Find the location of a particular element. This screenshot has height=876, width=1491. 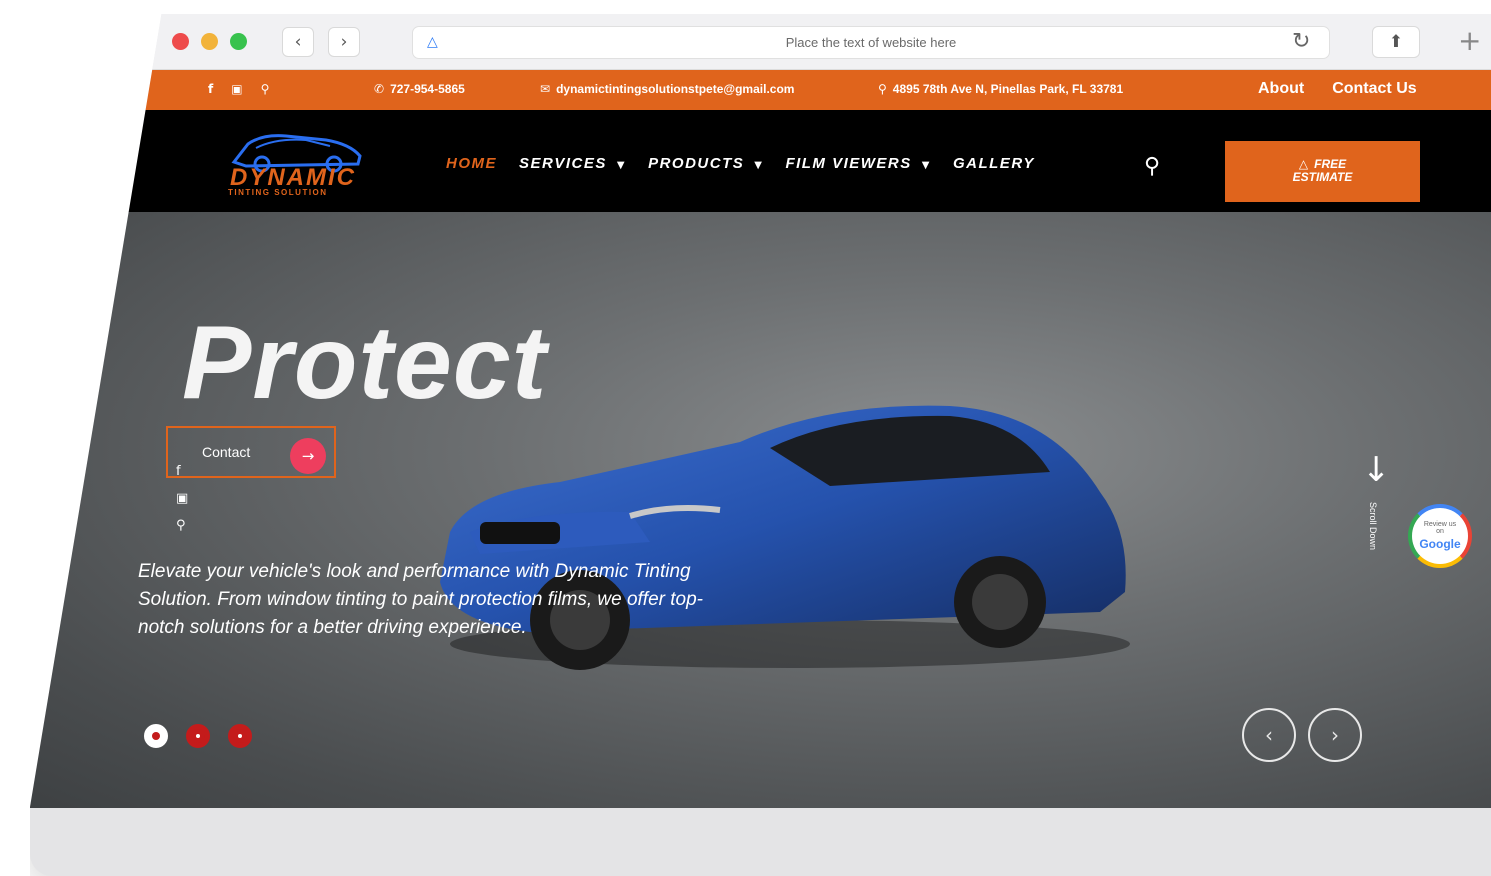

lock-icon: △ is located at coordinates (432, 42).